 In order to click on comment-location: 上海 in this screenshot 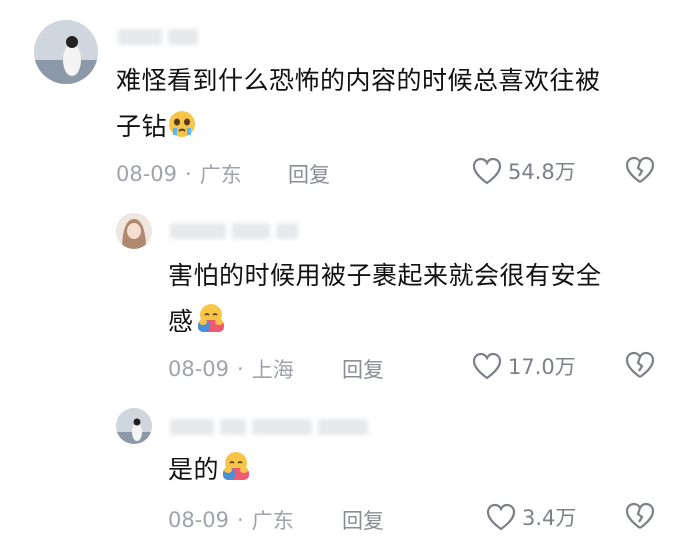, I will do `click(272, 370)`.